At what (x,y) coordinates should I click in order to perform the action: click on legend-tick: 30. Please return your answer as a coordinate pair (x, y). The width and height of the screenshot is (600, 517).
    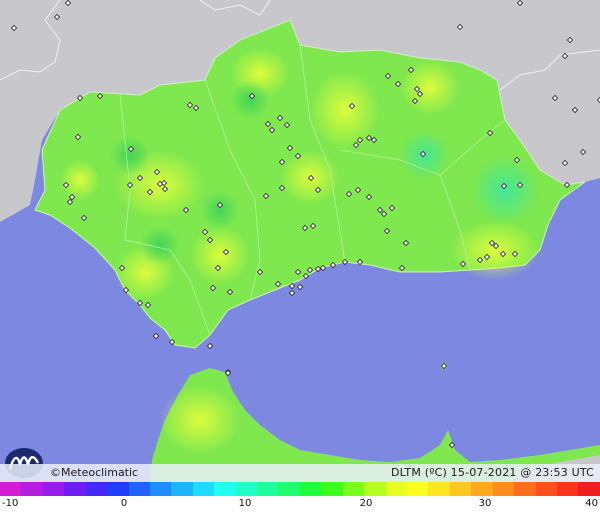
    Looking at the image, I should click on (485, 503).